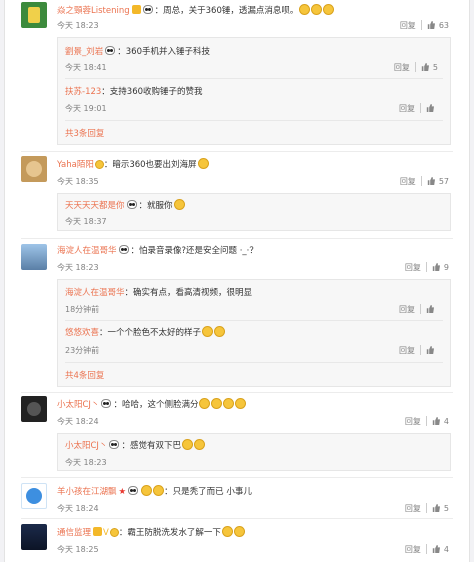 This screenshot has width=474, height=562. Describe the element at coordinates (82, 333) in the screenshot. I see `user-name: 悠悠欢喜` at that location.